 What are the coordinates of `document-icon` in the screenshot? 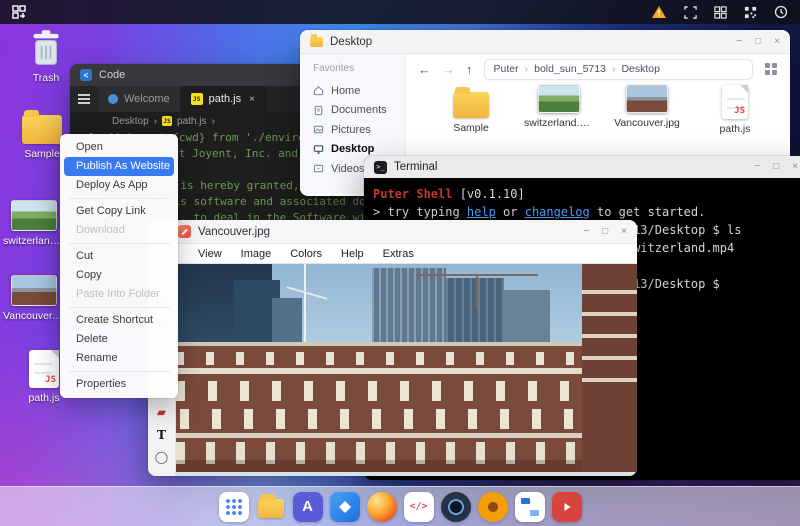 It's located at (318, 110).